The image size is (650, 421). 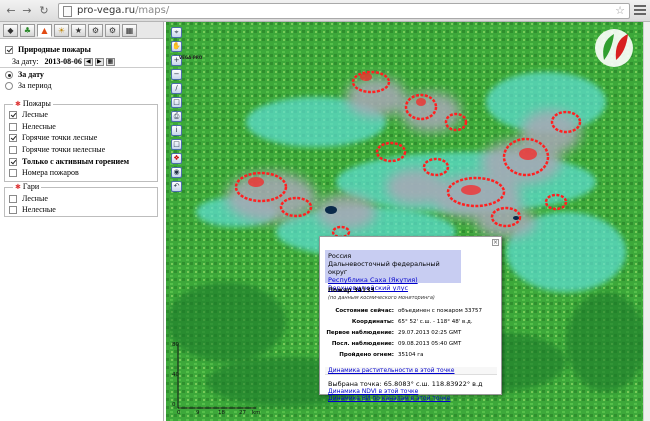 What do you see at coordinates (176, 109) in the screenshot?
I see `map-tools: ⌖ ✋ + − ∕ □ ⎙ i □ ❖ ◉ ↶` at bounding box center [176, 109].